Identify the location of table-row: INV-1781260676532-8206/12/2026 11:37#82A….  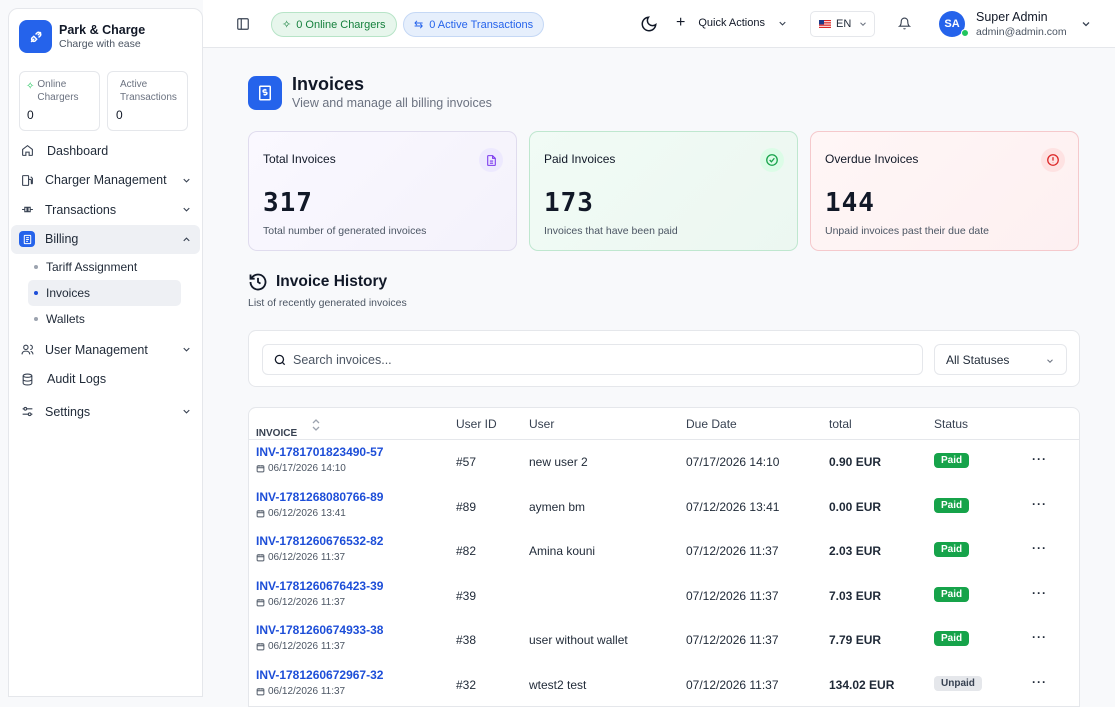
(664, 551).